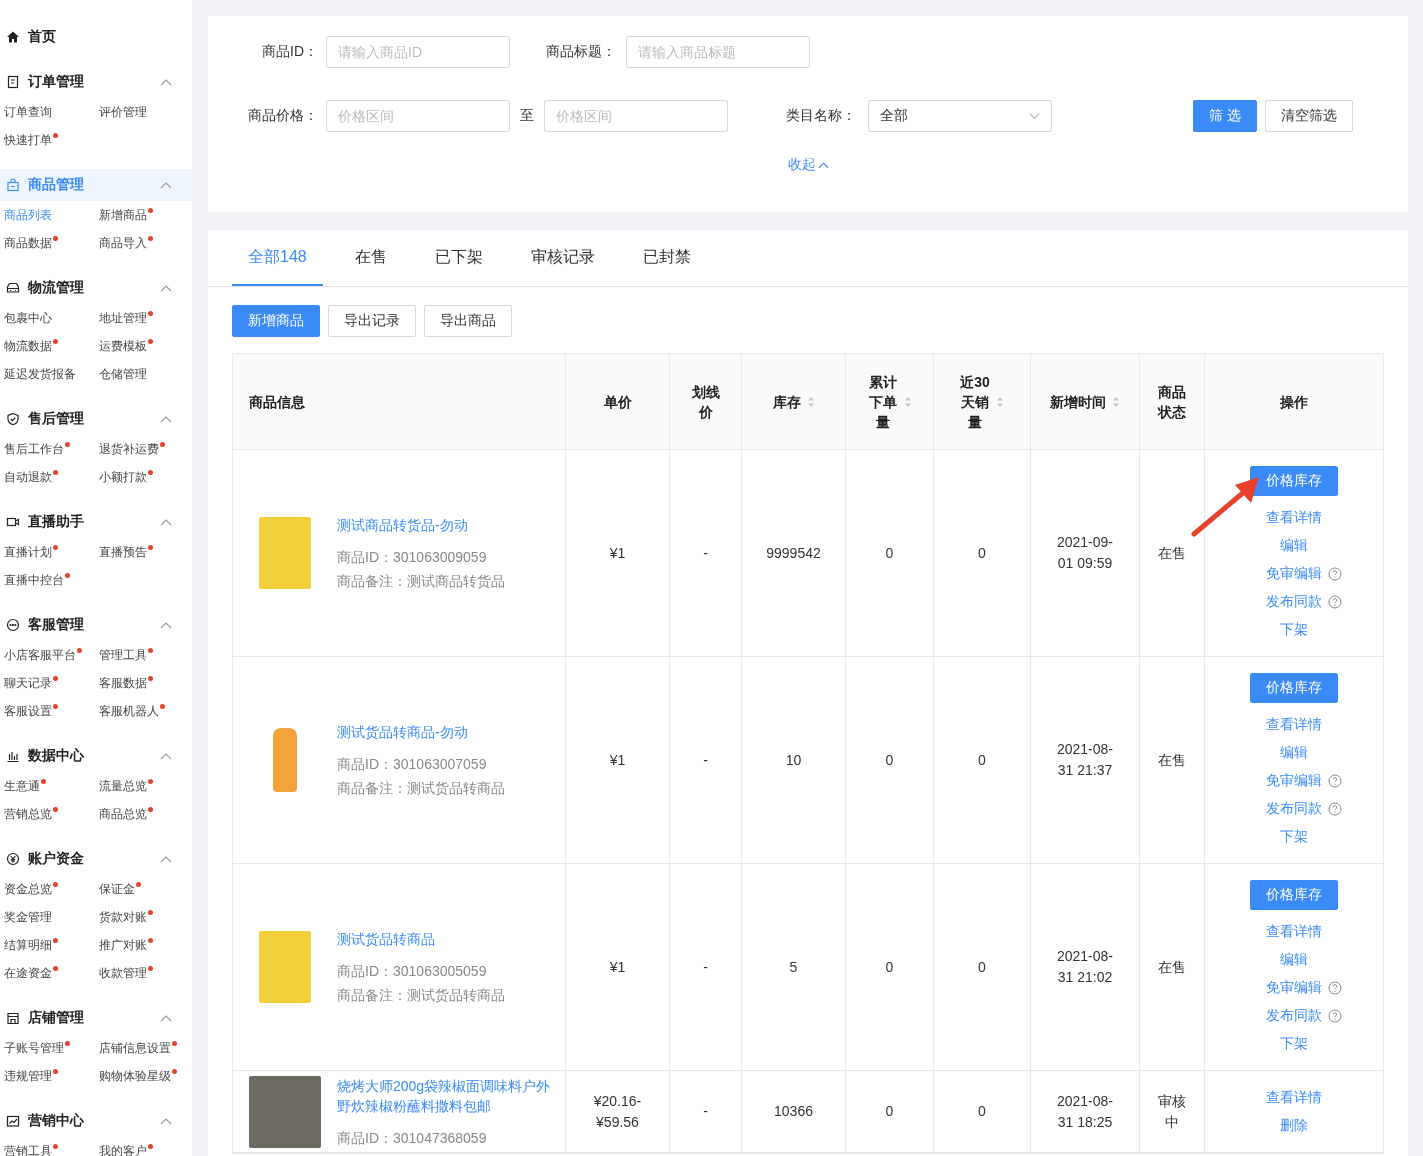  What do you see at coordinates (1294, 1125) in the screenshot?
I see `action-link: 删除` at bounding box center [1294, 1125].